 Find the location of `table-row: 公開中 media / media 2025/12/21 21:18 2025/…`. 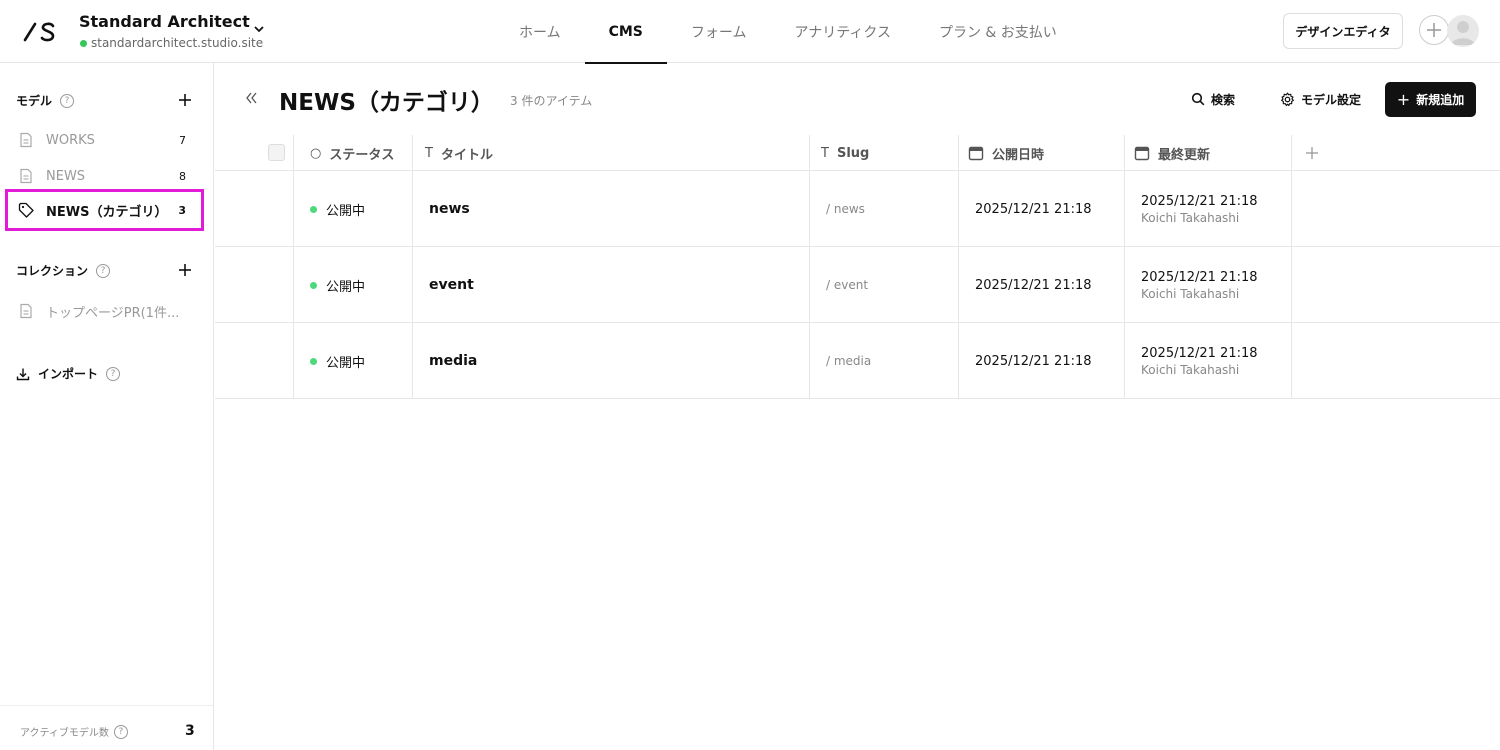

table-row: 公開中 media / media 2025/12/21 21:18 2025/… is located at coordinates (857, 361).